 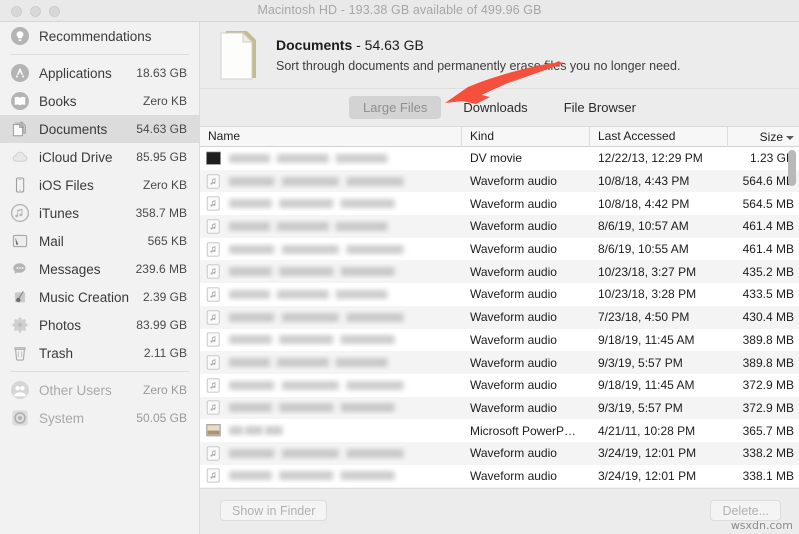 I want to click on column-header-last-accessed: Last Accessed, so click(x=659, y=136).